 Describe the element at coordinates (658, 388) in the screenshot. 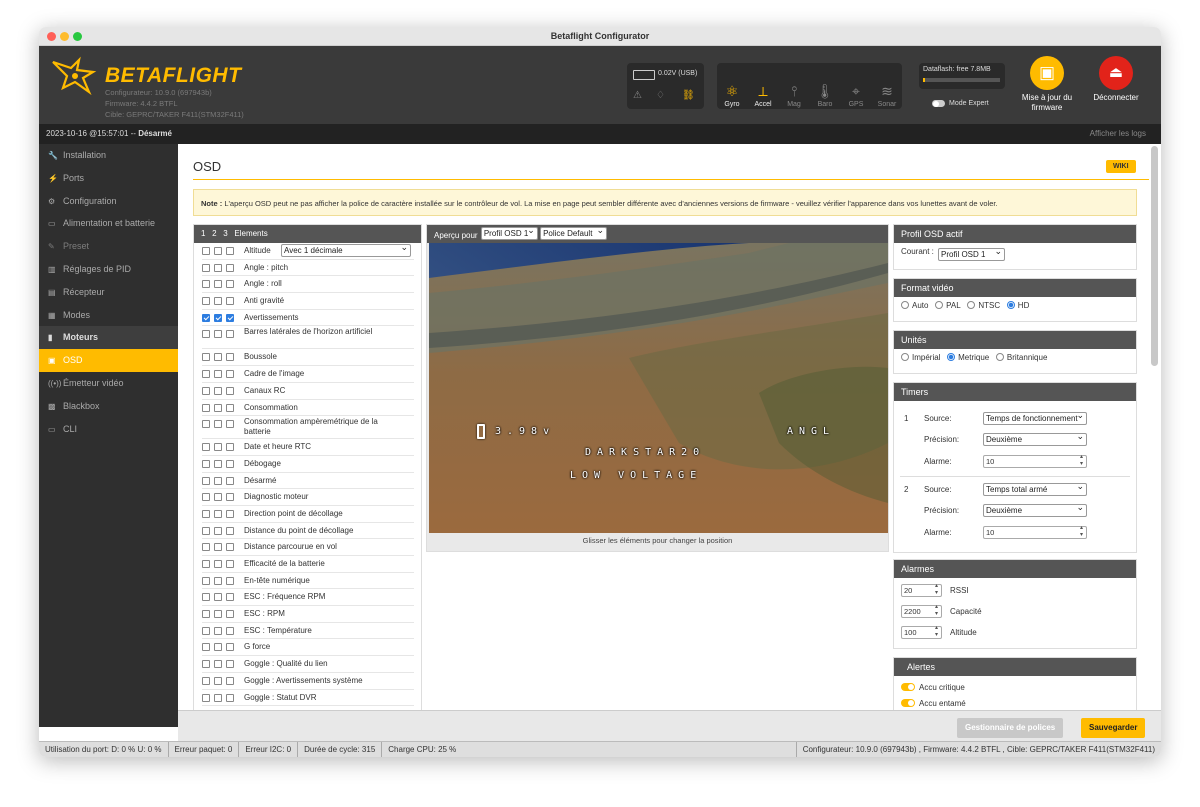

I see `osd-preview-video: 3.98v ANGL DARKSTAR20 LOW VOLTAGE` at that location.